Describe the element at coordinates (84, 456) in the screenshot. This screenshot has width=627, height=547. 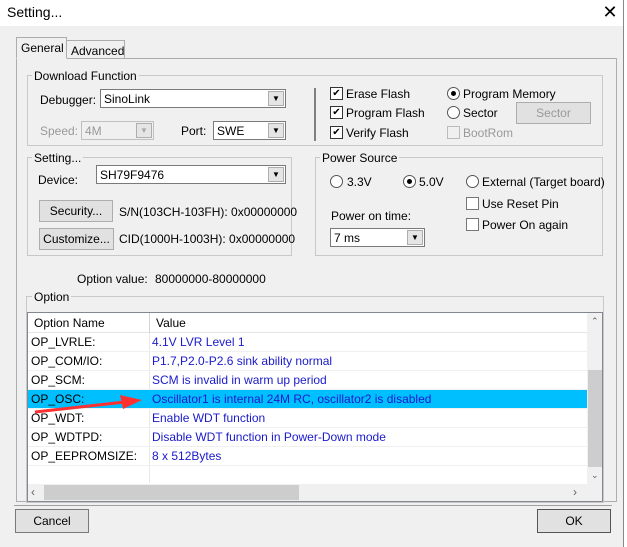
I see `option-name: OP_EEPROMSIZE:` at that location.